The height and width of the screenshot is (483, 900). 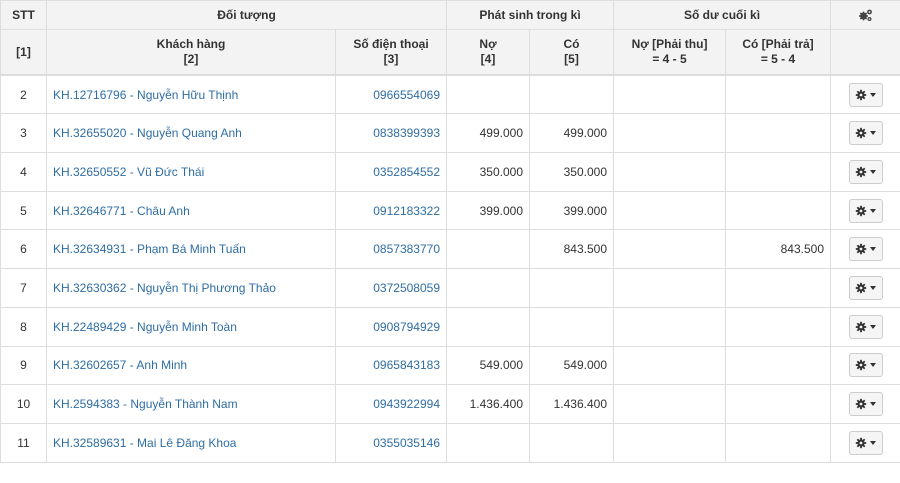 What do you see at coordinates (488, 44) in the screenshot?
I see `col-no-label: Nợ` at bounding box center [488, 44].